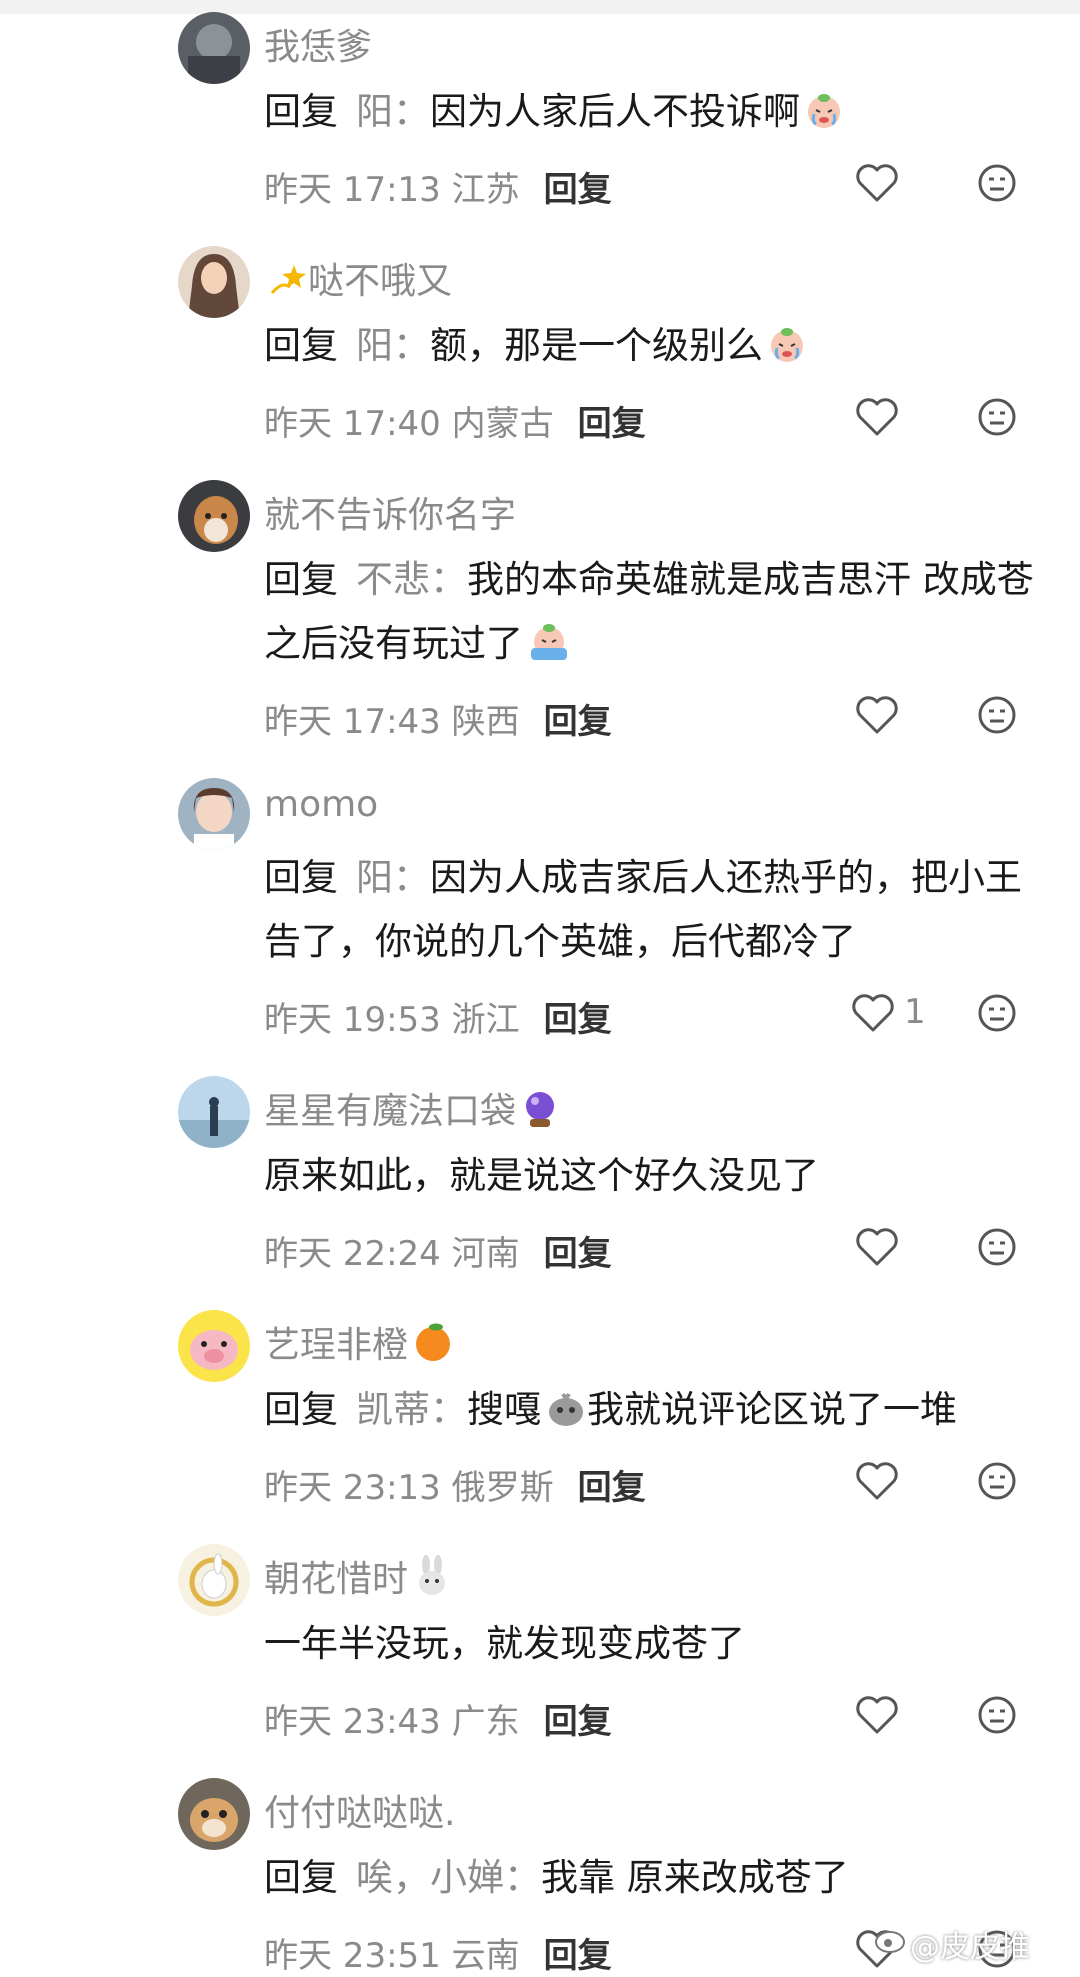 This screenshot has height=1977, width=1080. Describe the element at coordinates (390, 512) in the screenshot. I see `username: 就不告诉你名字` at that location.